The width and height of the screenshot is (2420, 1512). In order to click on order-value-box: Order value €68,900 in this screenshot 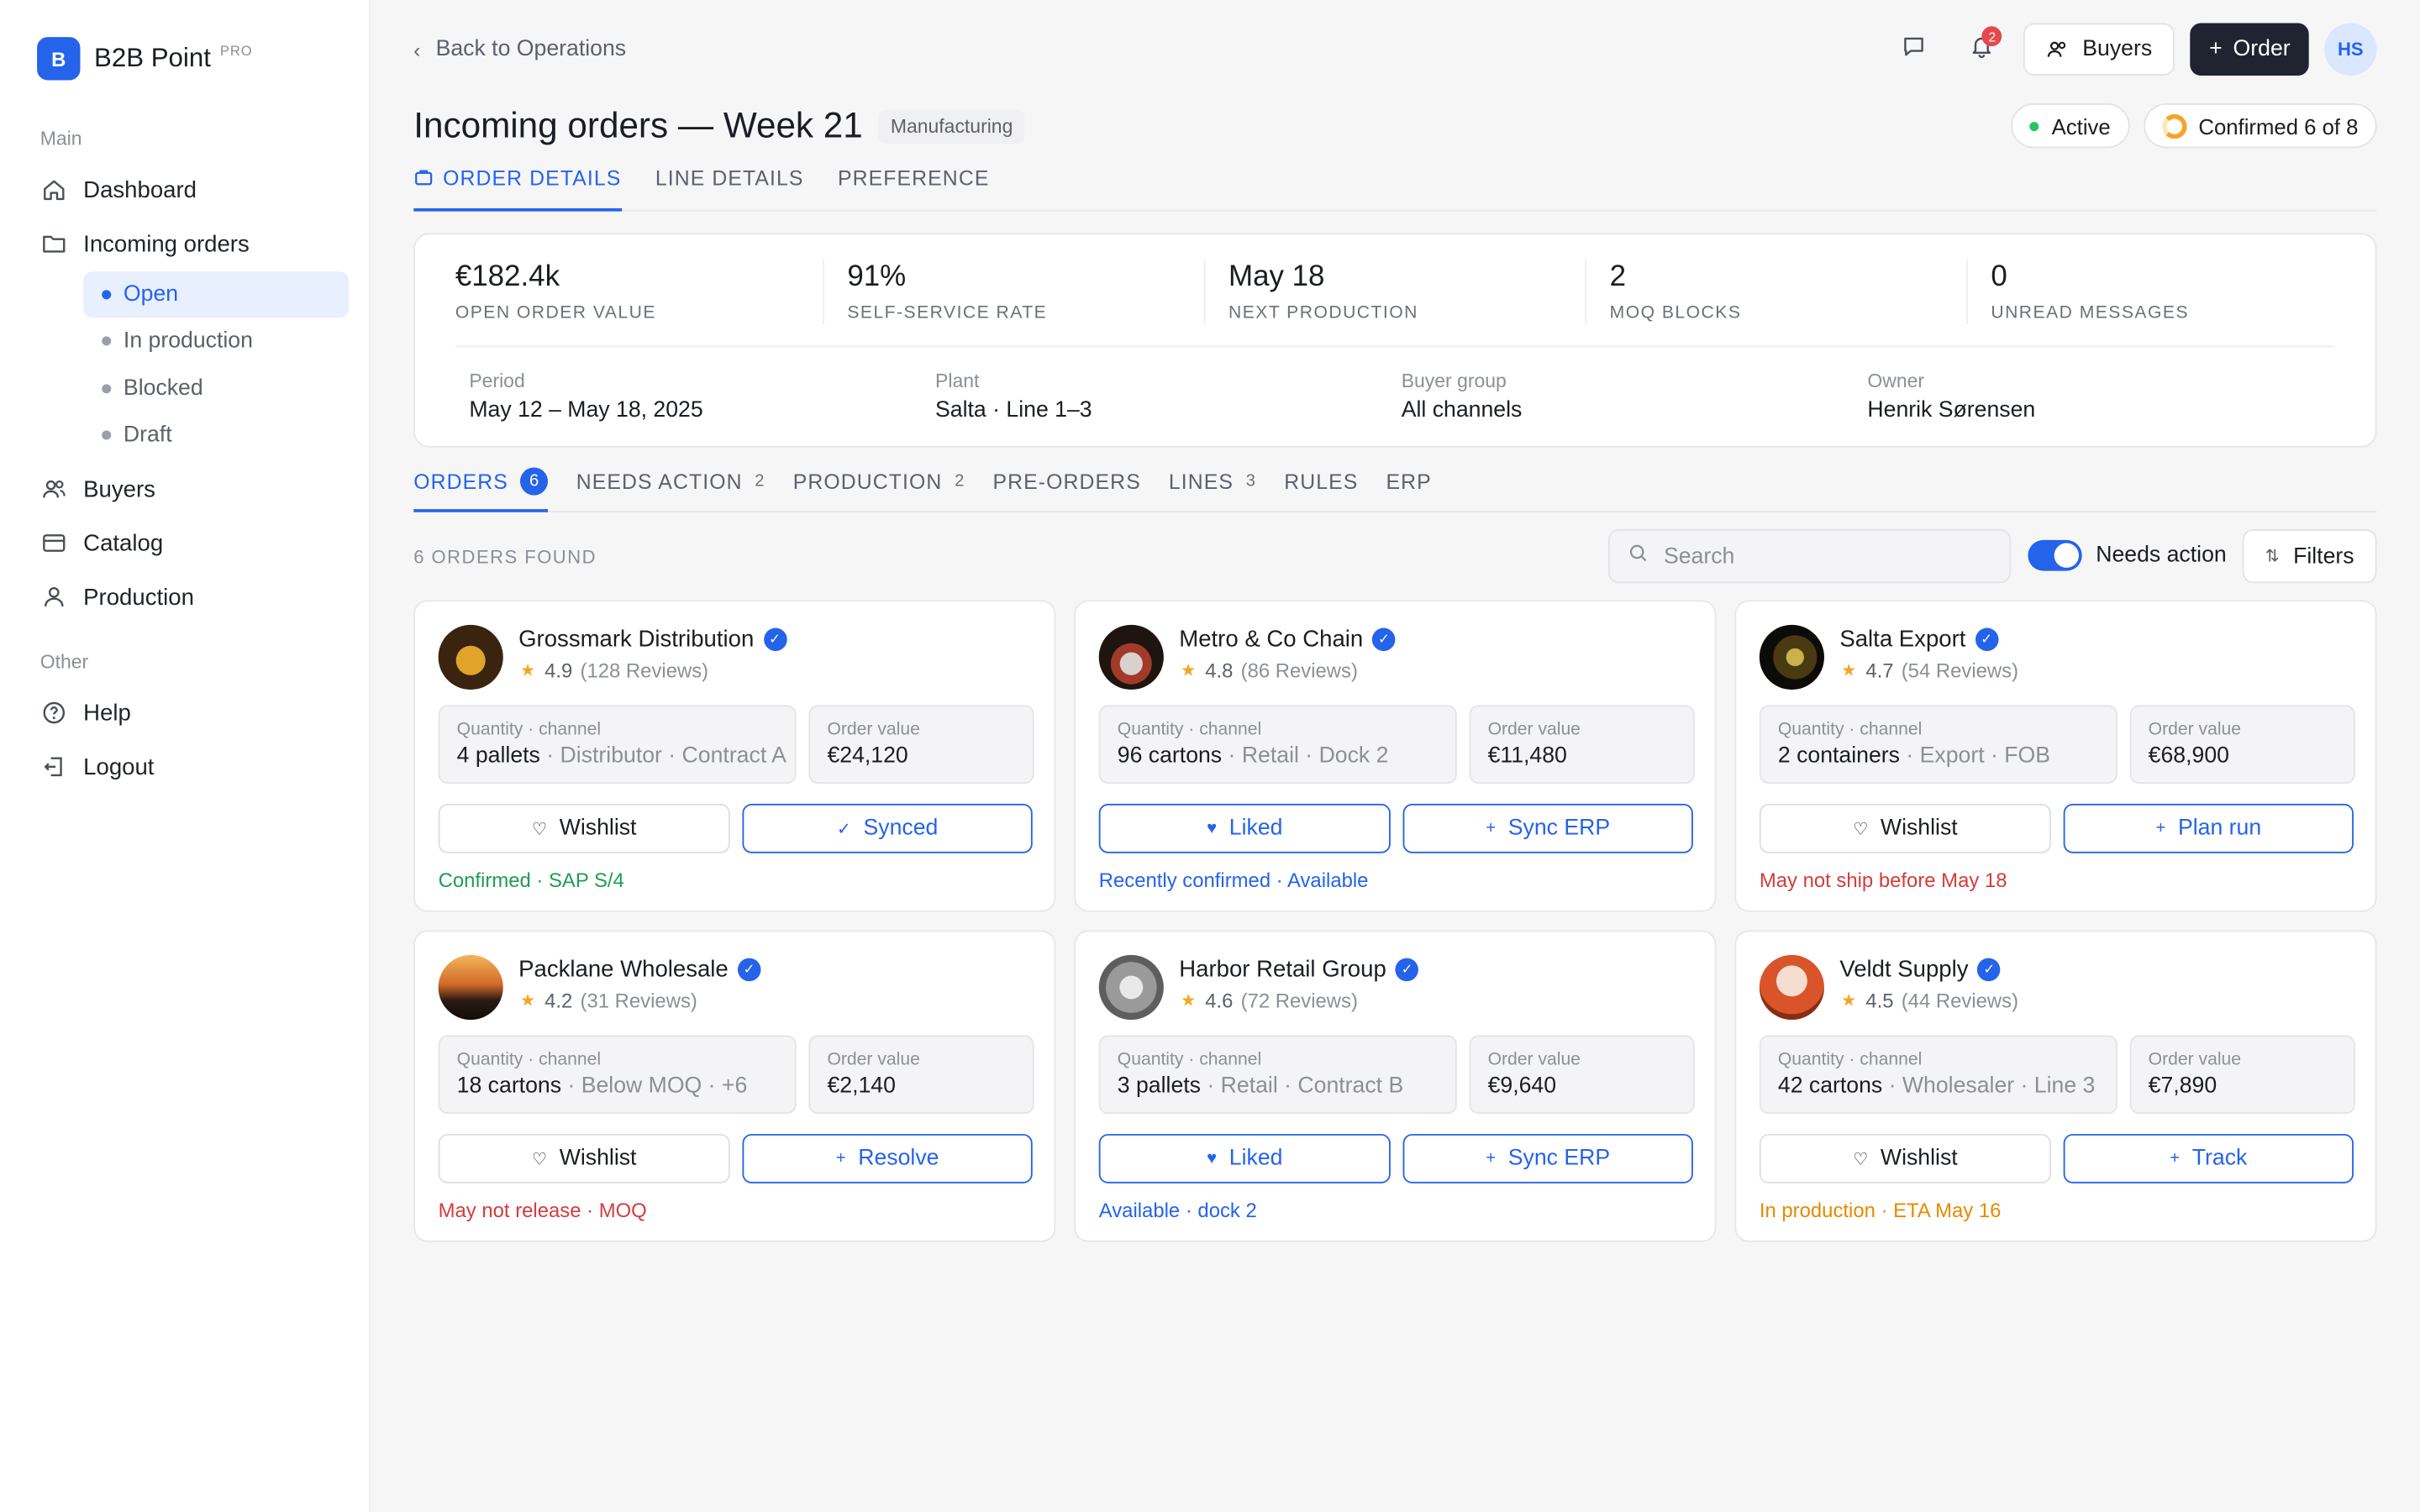, I will do `click(2242, 745)`.